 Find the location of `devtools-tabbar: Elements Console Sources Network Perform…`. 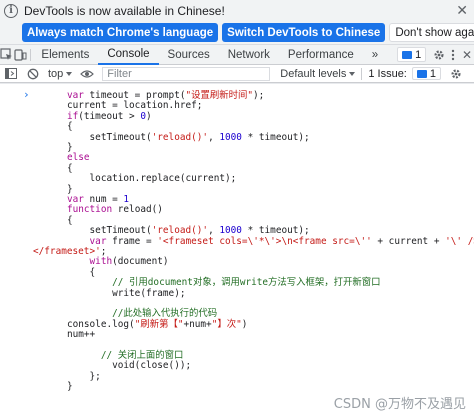

devtools-tabbar: Elements Console Sources Network Perform… is located at coordinates (237, 55).